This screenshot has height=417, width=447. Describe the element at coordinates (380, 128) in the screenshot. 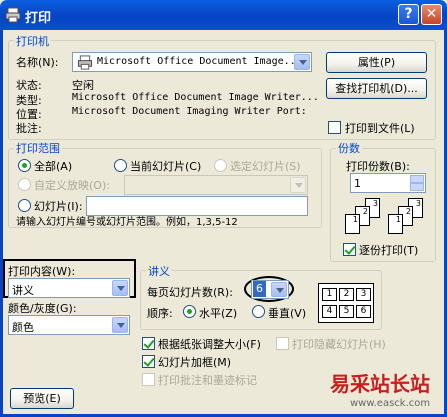

I see `print-to-file-label: 打印到文件(L)` at that location.